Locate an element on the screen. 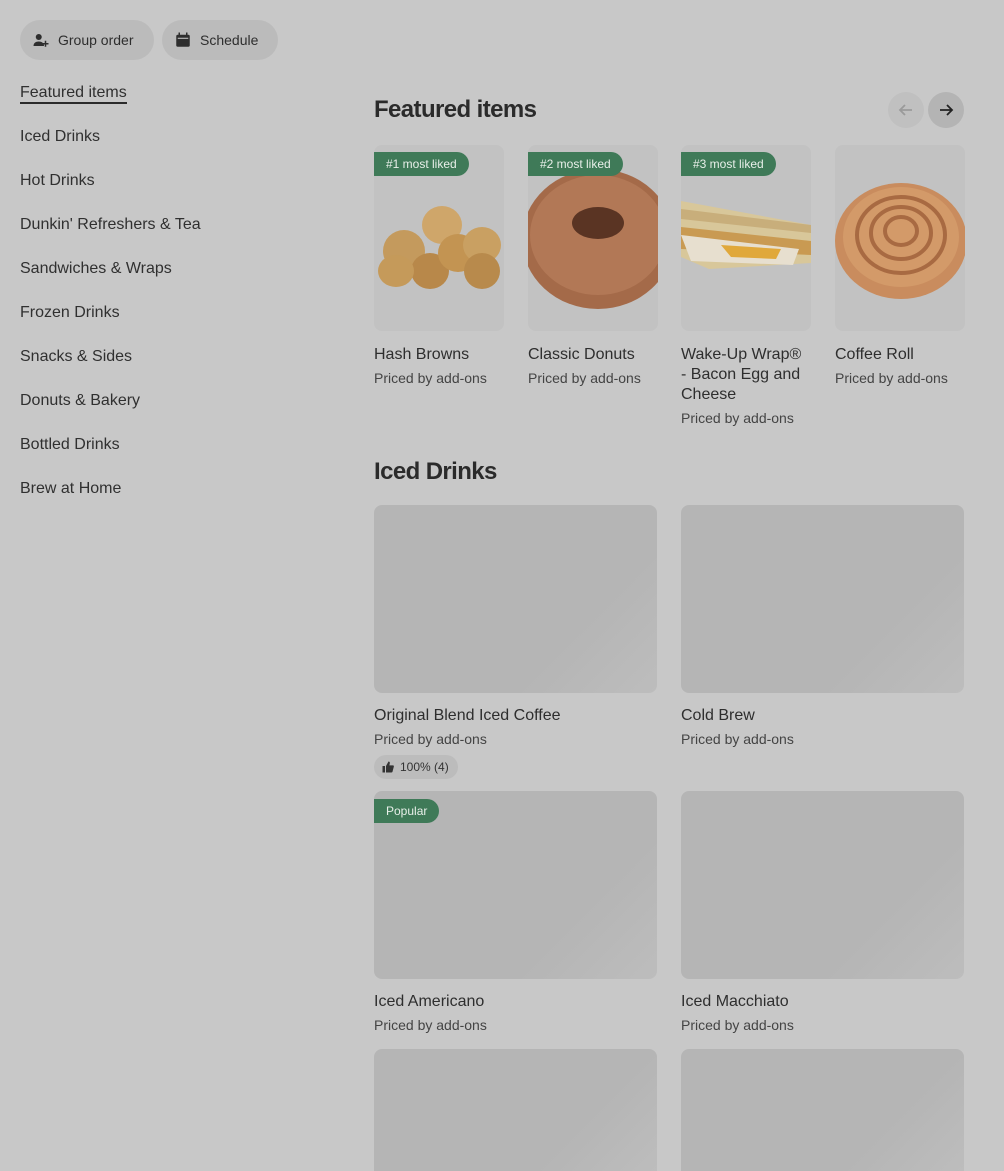 This screenshot has height=1171, width=1004. sidebar-item-label: Dunkin' Refreshers & Tea is located at coordinates (110, 224).